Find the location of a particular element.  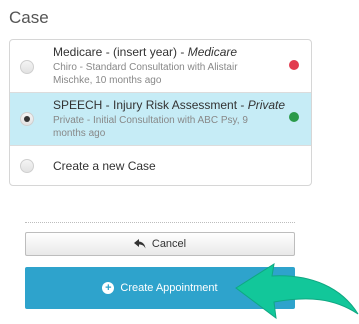

case-type: Medicare is located at coordinates (212, 52).